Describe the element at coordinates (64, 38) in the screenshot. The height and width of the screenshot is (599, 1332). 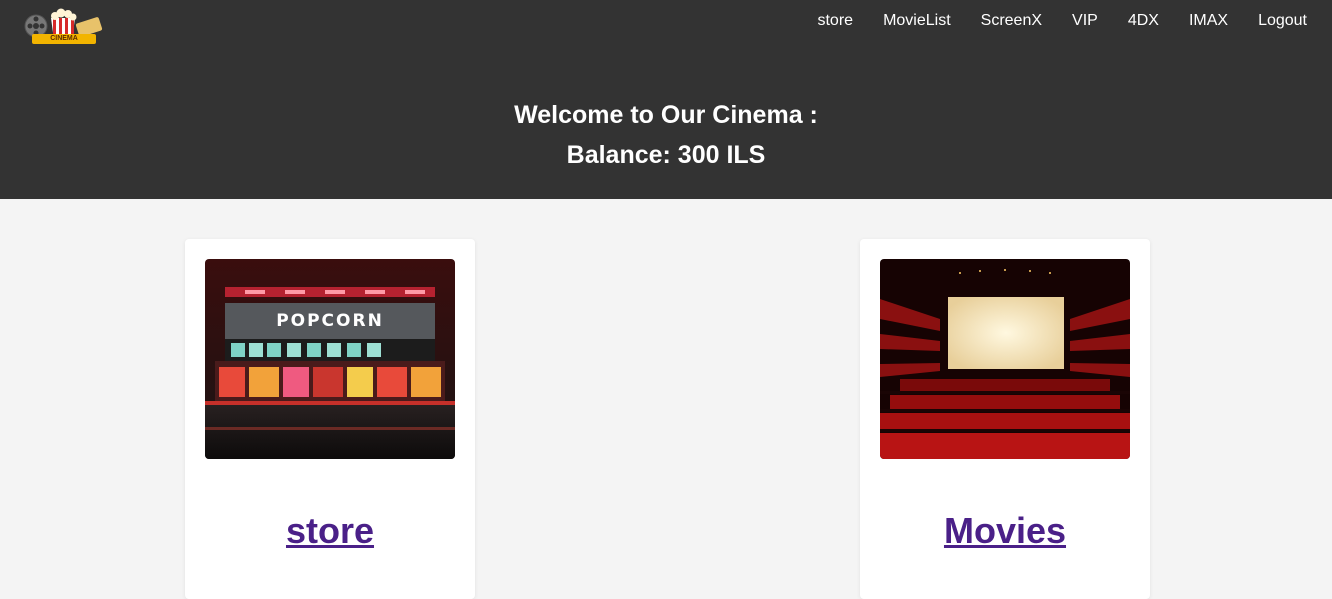
I see `logo-badge-text: CINEMA` at that location.